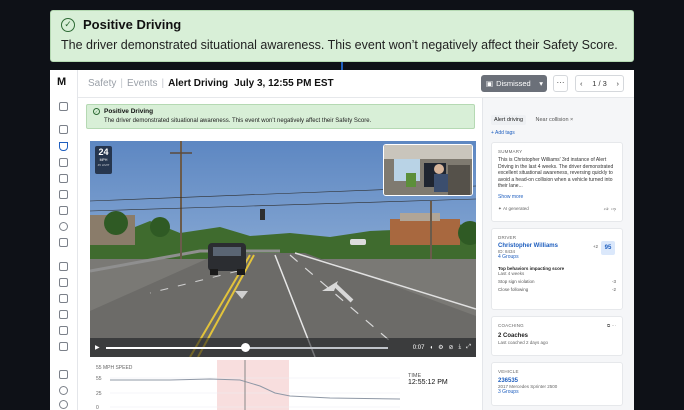  What do you see at coordinates (99, 379) in the screenshot?
I see `y-tick-label: 55` at bounding box center [99, 379].